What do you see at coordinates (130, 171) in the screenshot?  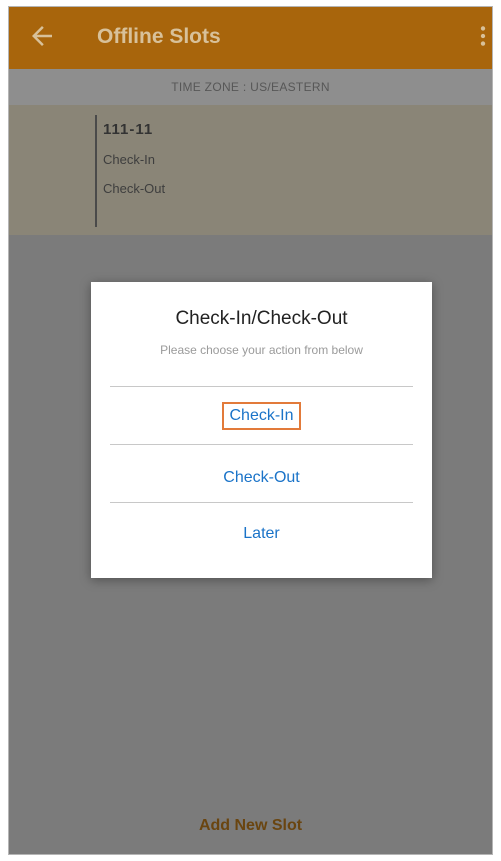 I see `slot-item: 111-11 Check-In Check-Out` at bounding box center [130, 171].